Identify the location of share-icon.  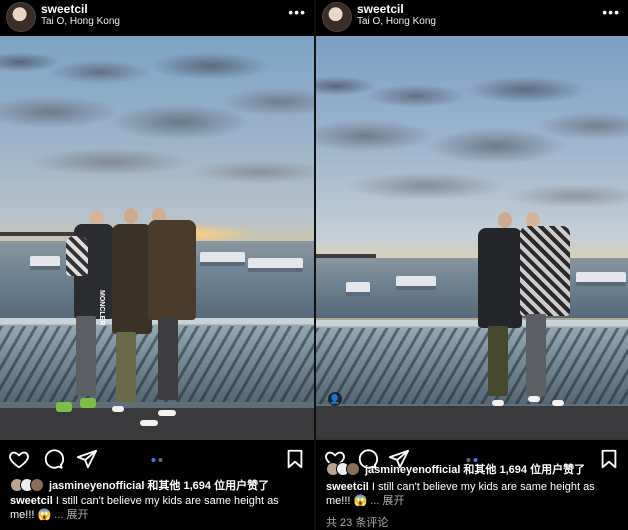
(87, 459).